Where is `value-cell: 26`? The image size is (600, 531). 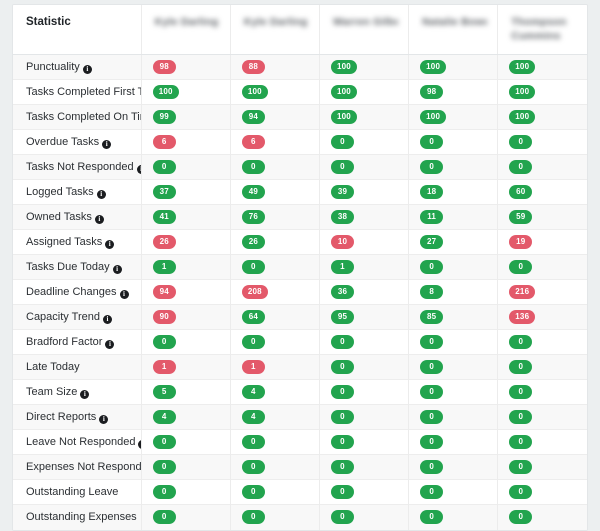
value-cell: 26 is located at coordinates (186, 242).